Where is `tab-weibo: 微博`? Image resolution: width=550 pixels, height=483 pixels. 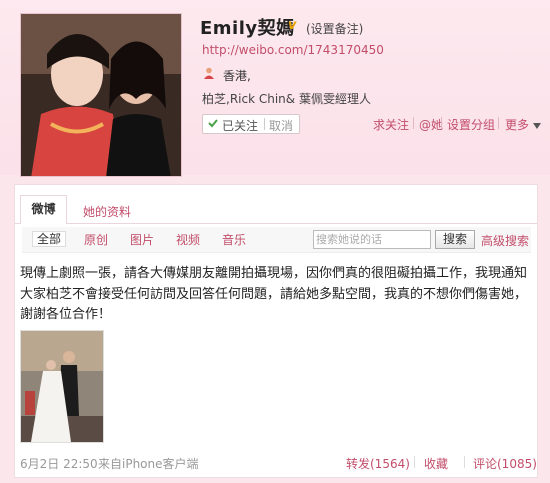
tab-weibo: 微博 is located at coordinates (43, 209).